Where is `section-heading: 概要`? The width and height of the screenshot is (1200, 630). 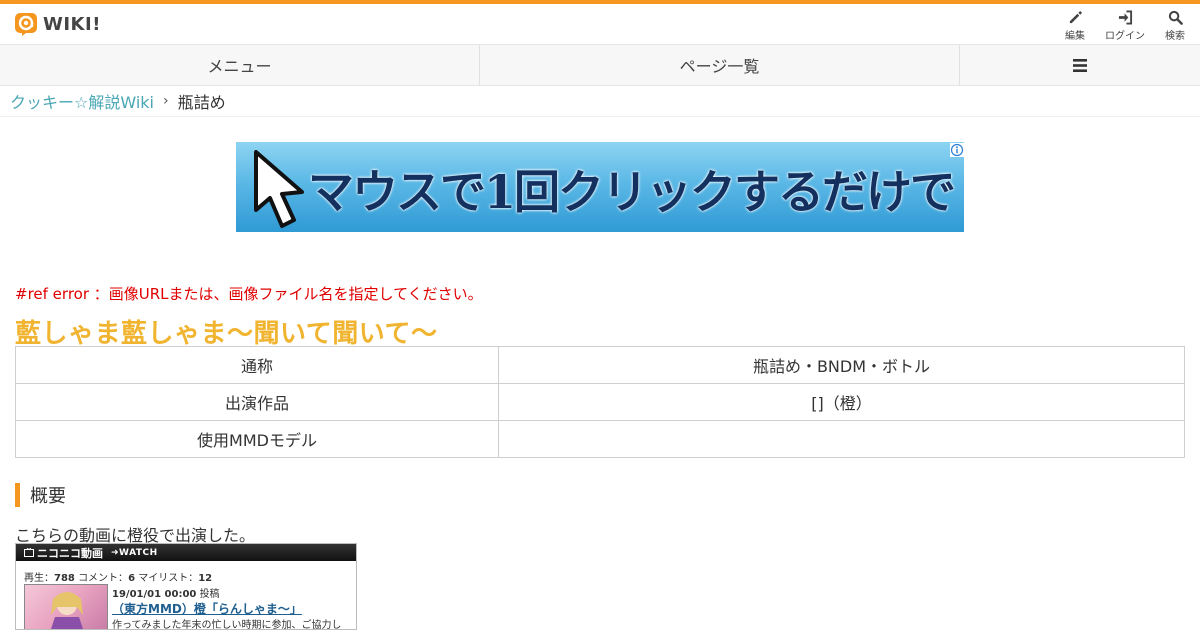
section-heading: 概要 is located at coordinates (40, 495).